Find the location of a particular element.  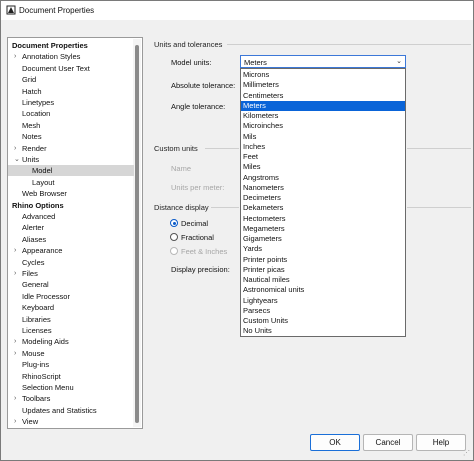

tree-item: Document User Text is located at coordinates (71, 68).